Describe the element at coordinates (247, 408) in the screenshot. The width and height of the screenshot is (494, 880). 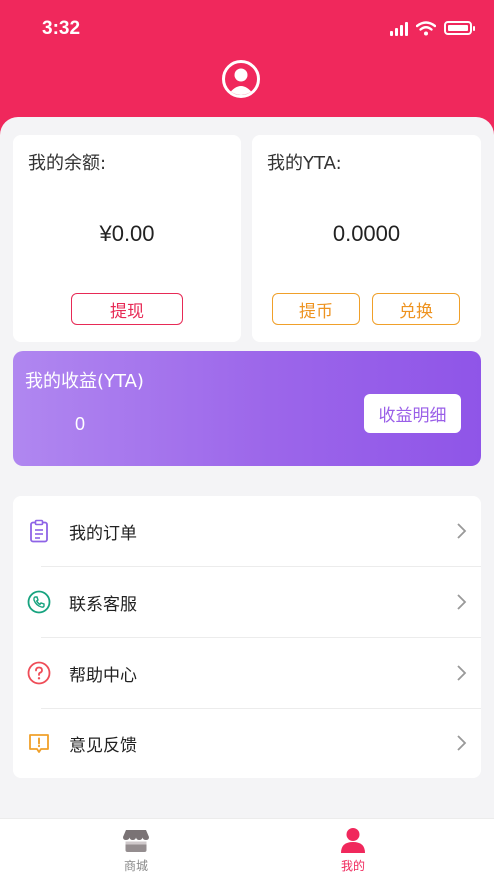
I see `earnings-card: 我的收益(YTA) 0 收益明细` at that location.